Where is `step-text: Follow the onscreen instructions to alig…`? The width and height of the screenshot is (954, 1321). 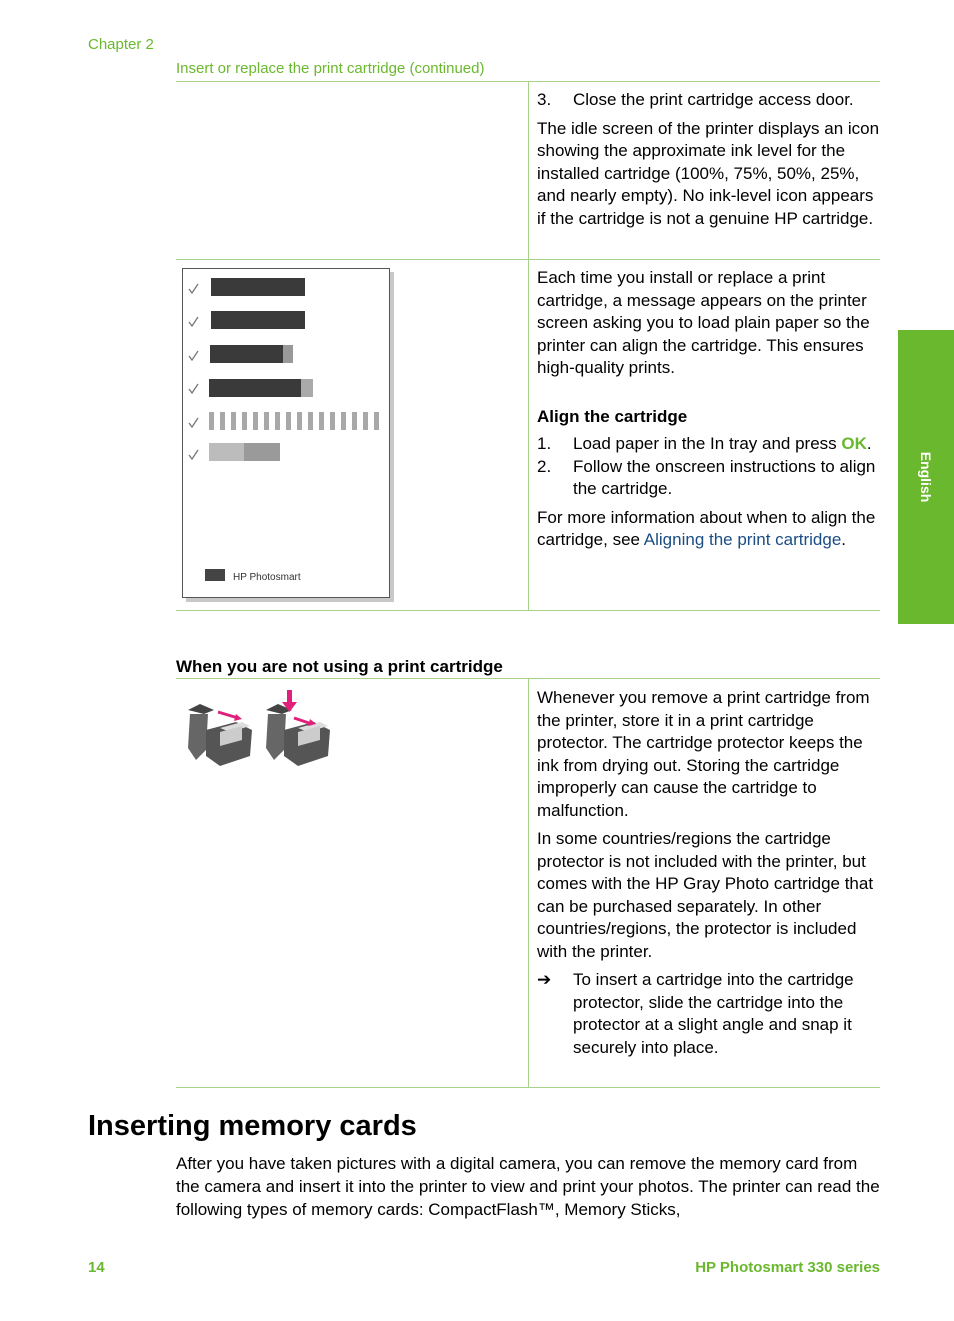 step-text: Follow the onscreen instructions to alig… is located at coordinates (724, 477).